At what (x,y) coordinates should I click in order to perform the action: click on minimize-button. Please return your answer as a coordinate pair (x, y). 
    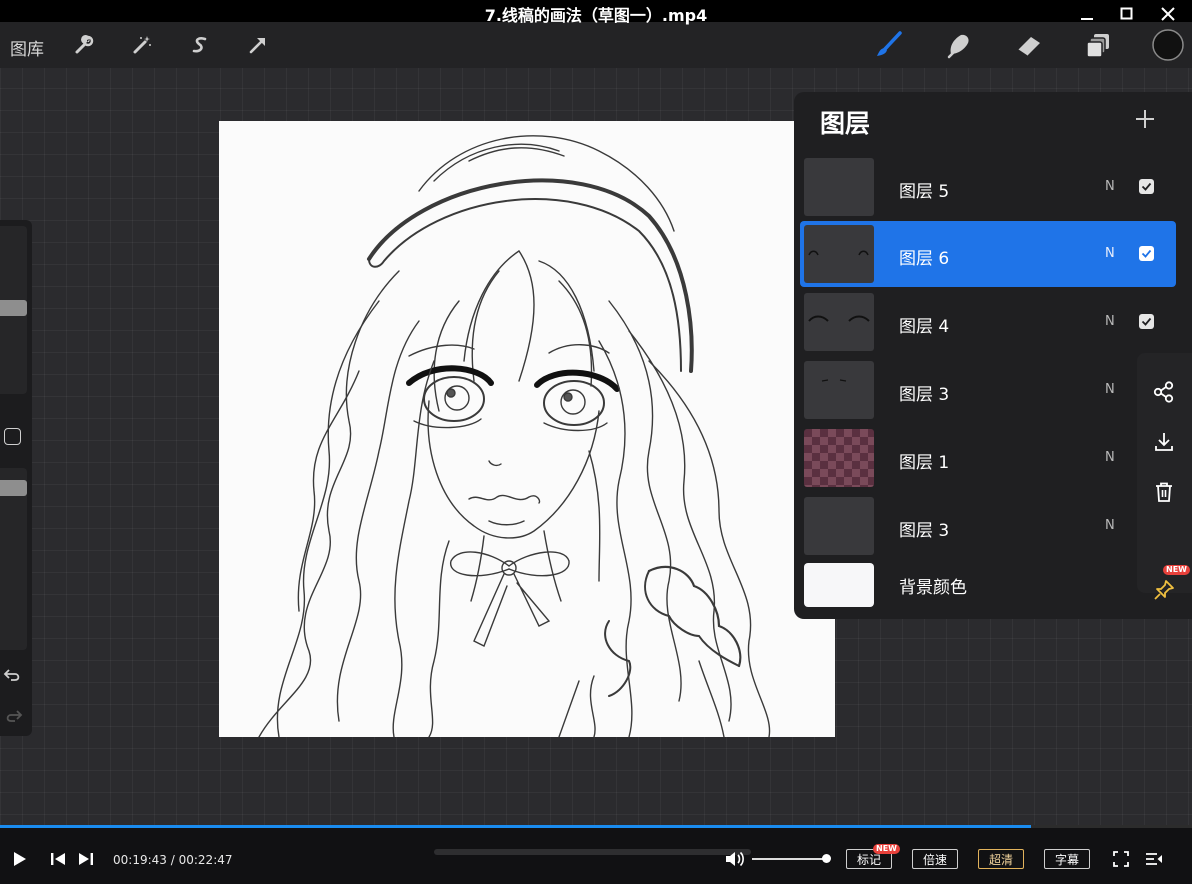
    Looking at the image, I should click on (1087, 14).